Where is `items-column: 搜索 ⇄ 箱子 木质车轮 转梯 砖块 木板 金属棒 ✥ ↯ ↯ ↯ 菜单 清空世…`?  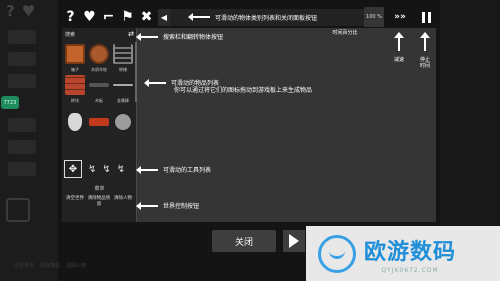
items-column: 搜索 ⇄ 箱子 木质车轮 转梯 砖块 木板 金属棒 ✥ ↯ ↯ ↯ 菜单 清空世… is located at coordinates (99, 125).